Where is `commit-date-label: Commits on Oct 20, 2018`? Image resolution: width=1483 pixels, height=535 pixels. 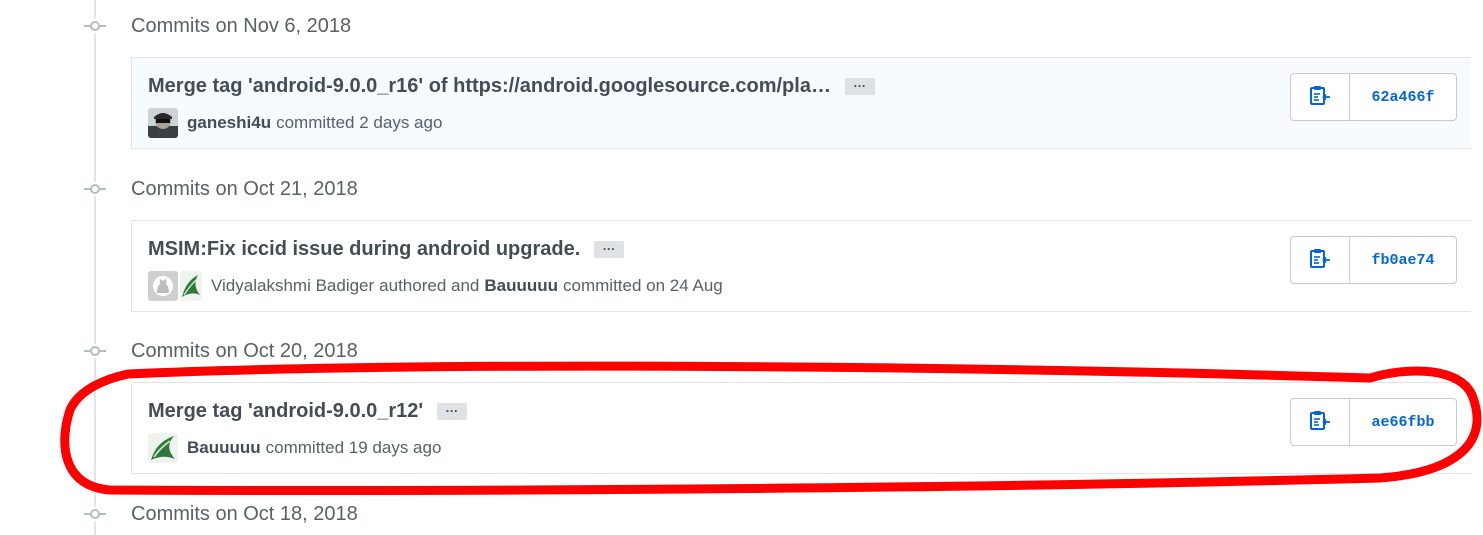 commit-date-label: Commits on Oct 20, 2018 is located at coordinates (244, 350).